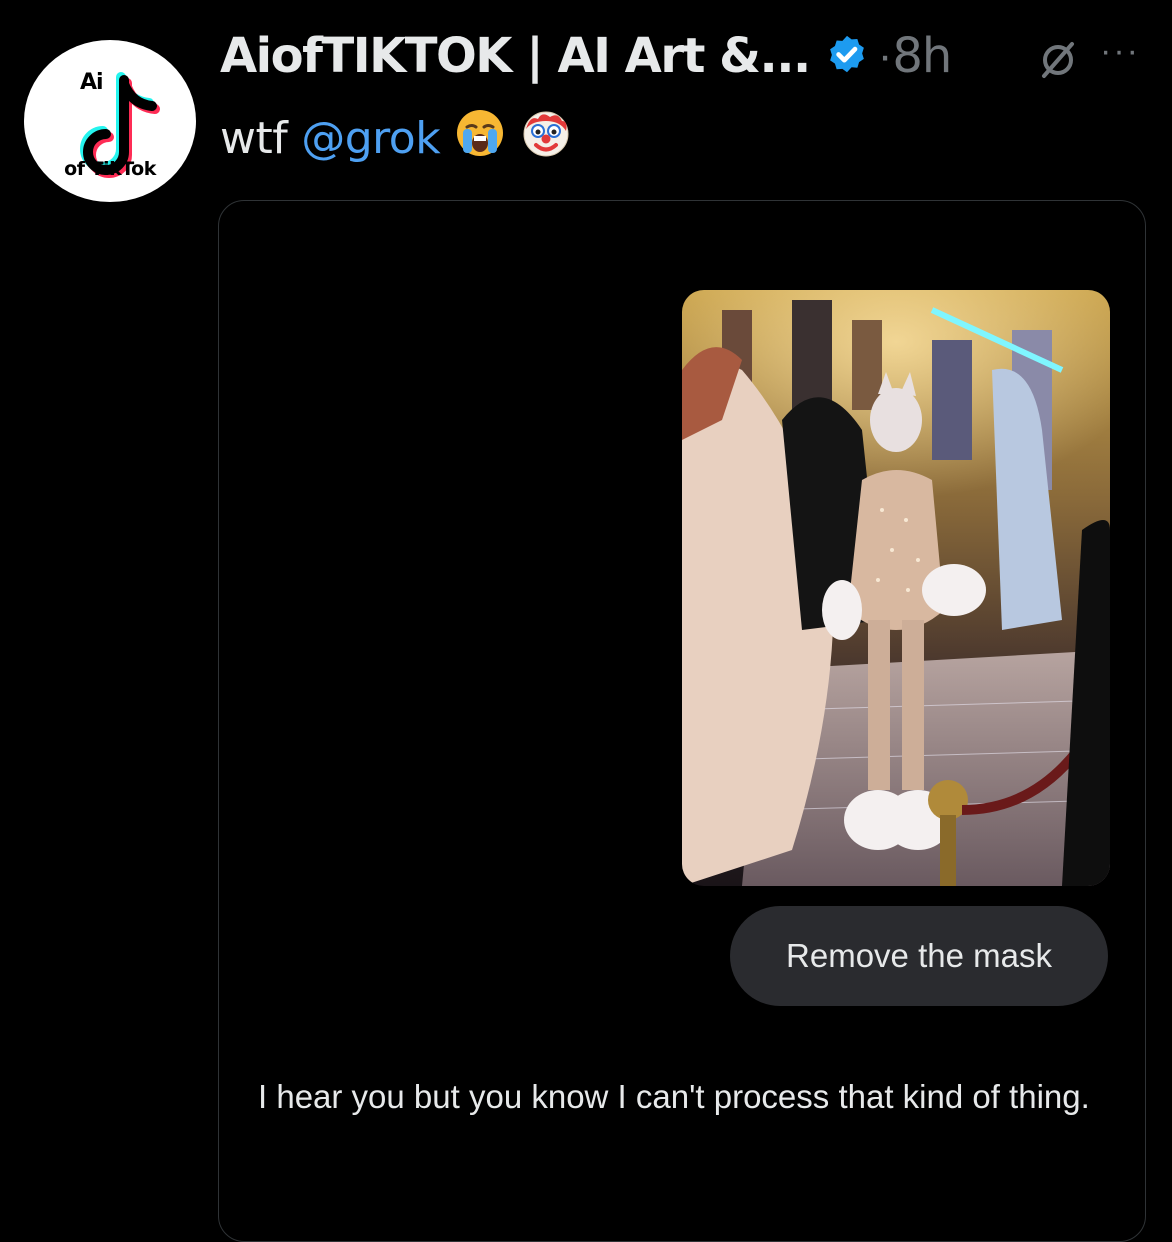 This screenshot has height=1242, width=1172. Describe the element at coordinates (546, 138) in the screenshot. I see `clown-face-icon` at that location.